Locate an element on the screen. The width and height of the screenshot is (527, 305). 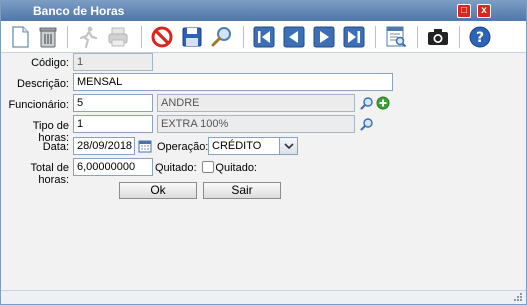
funcionario-search-icon is located at coordinates (367, 103).